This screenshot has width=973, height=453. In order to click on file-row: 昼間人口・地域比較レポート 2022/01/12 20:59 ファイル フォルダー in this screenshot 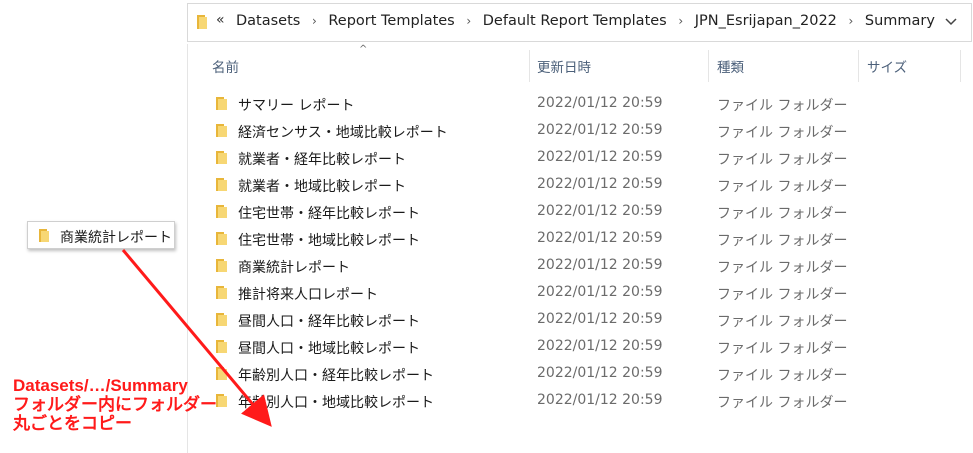, I will do `click(580, 346)`.